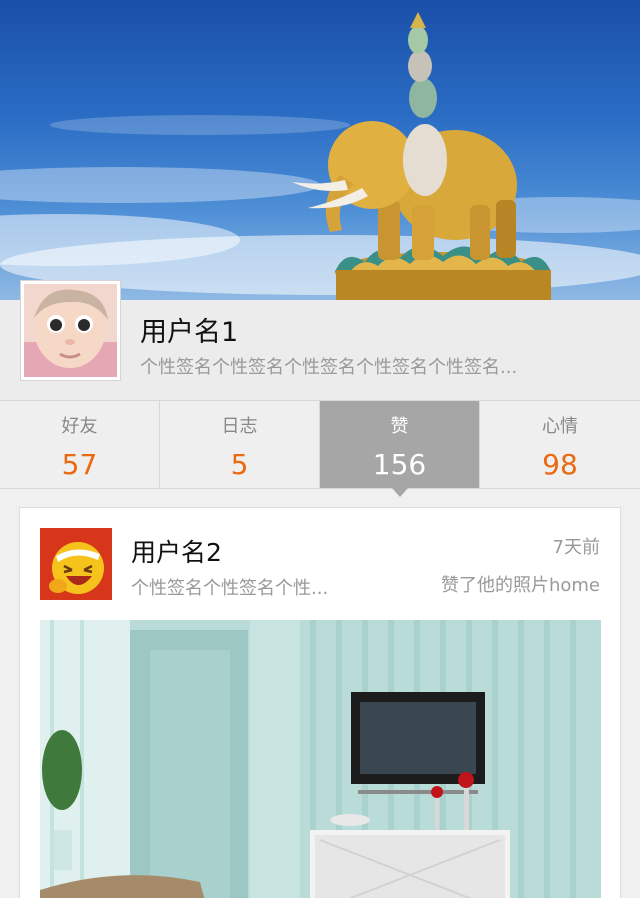 This screenshot has width=640, height=898. What do you see at coordinates (239, 464) in the screenshot?
I see `stat-count: 5` at bounding box center [239, 464].